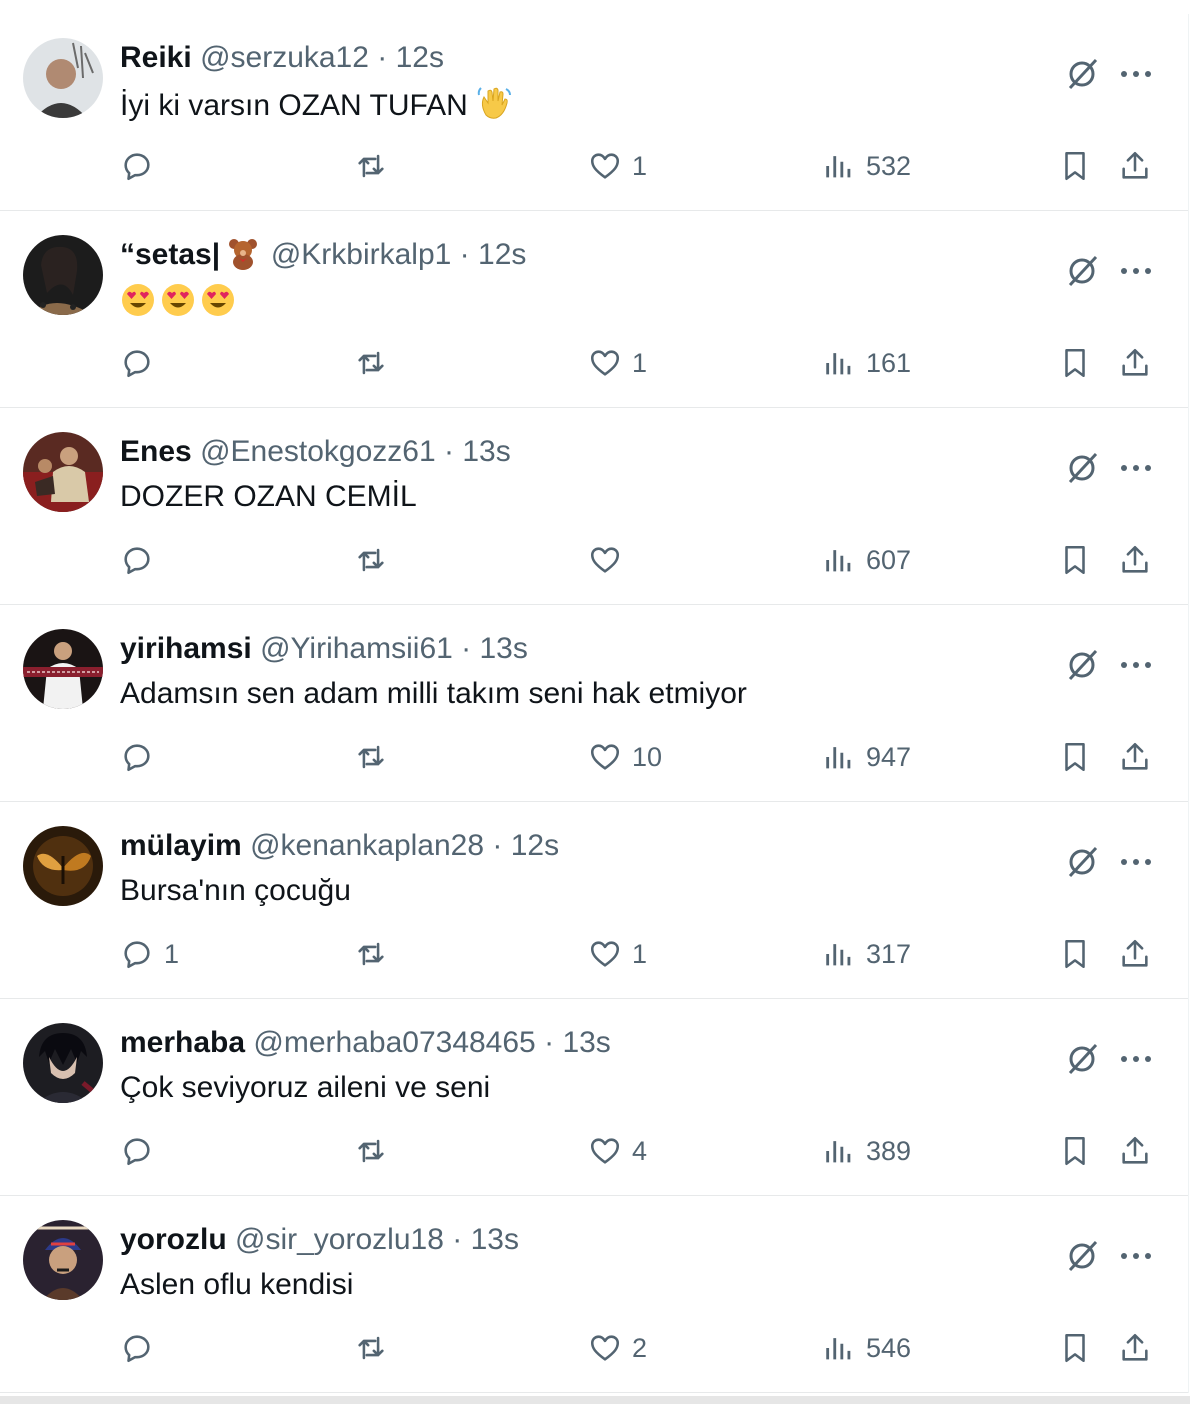 Image resolution: width=1190 pixels, height=1404 pixels. Describe the element at coordinates (156, 451) in the screenshot. I see `display-name: Enes` at that location.